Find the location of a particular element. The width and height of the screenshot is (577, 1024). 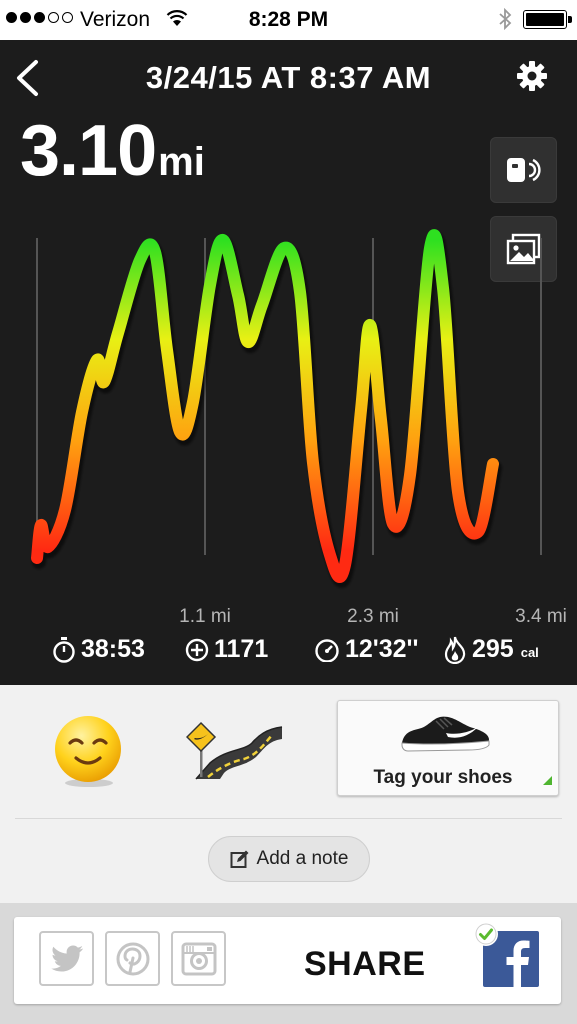

battery-icon is located at coordinates (547, 19).